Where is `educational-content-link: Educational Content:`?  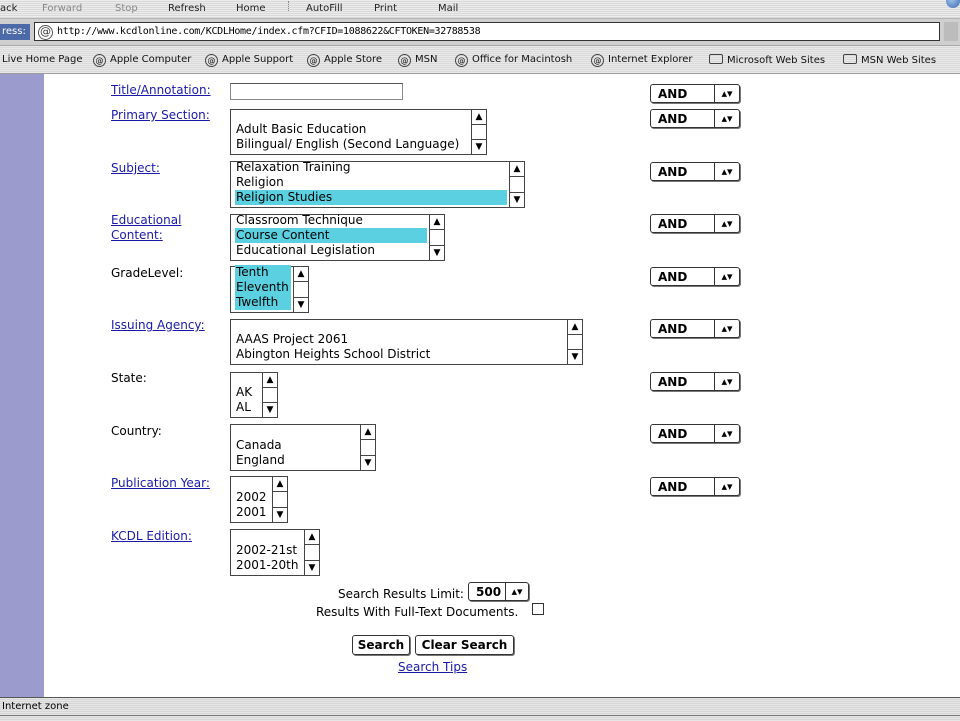 educational-content-link: Educational Content: is located at coordinates (146, 228).